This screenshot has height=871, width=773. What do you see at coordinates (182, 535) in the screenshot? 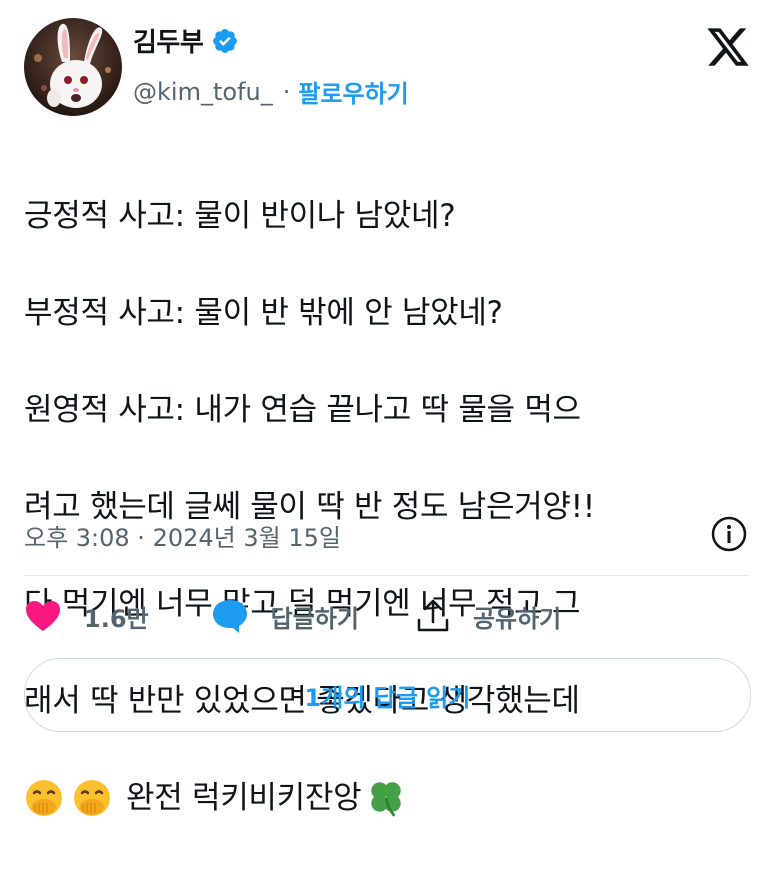
I see `tweet-timestamp: 오후 3:08 · 2024년 3월 15일` at bounding box center [182, 535].